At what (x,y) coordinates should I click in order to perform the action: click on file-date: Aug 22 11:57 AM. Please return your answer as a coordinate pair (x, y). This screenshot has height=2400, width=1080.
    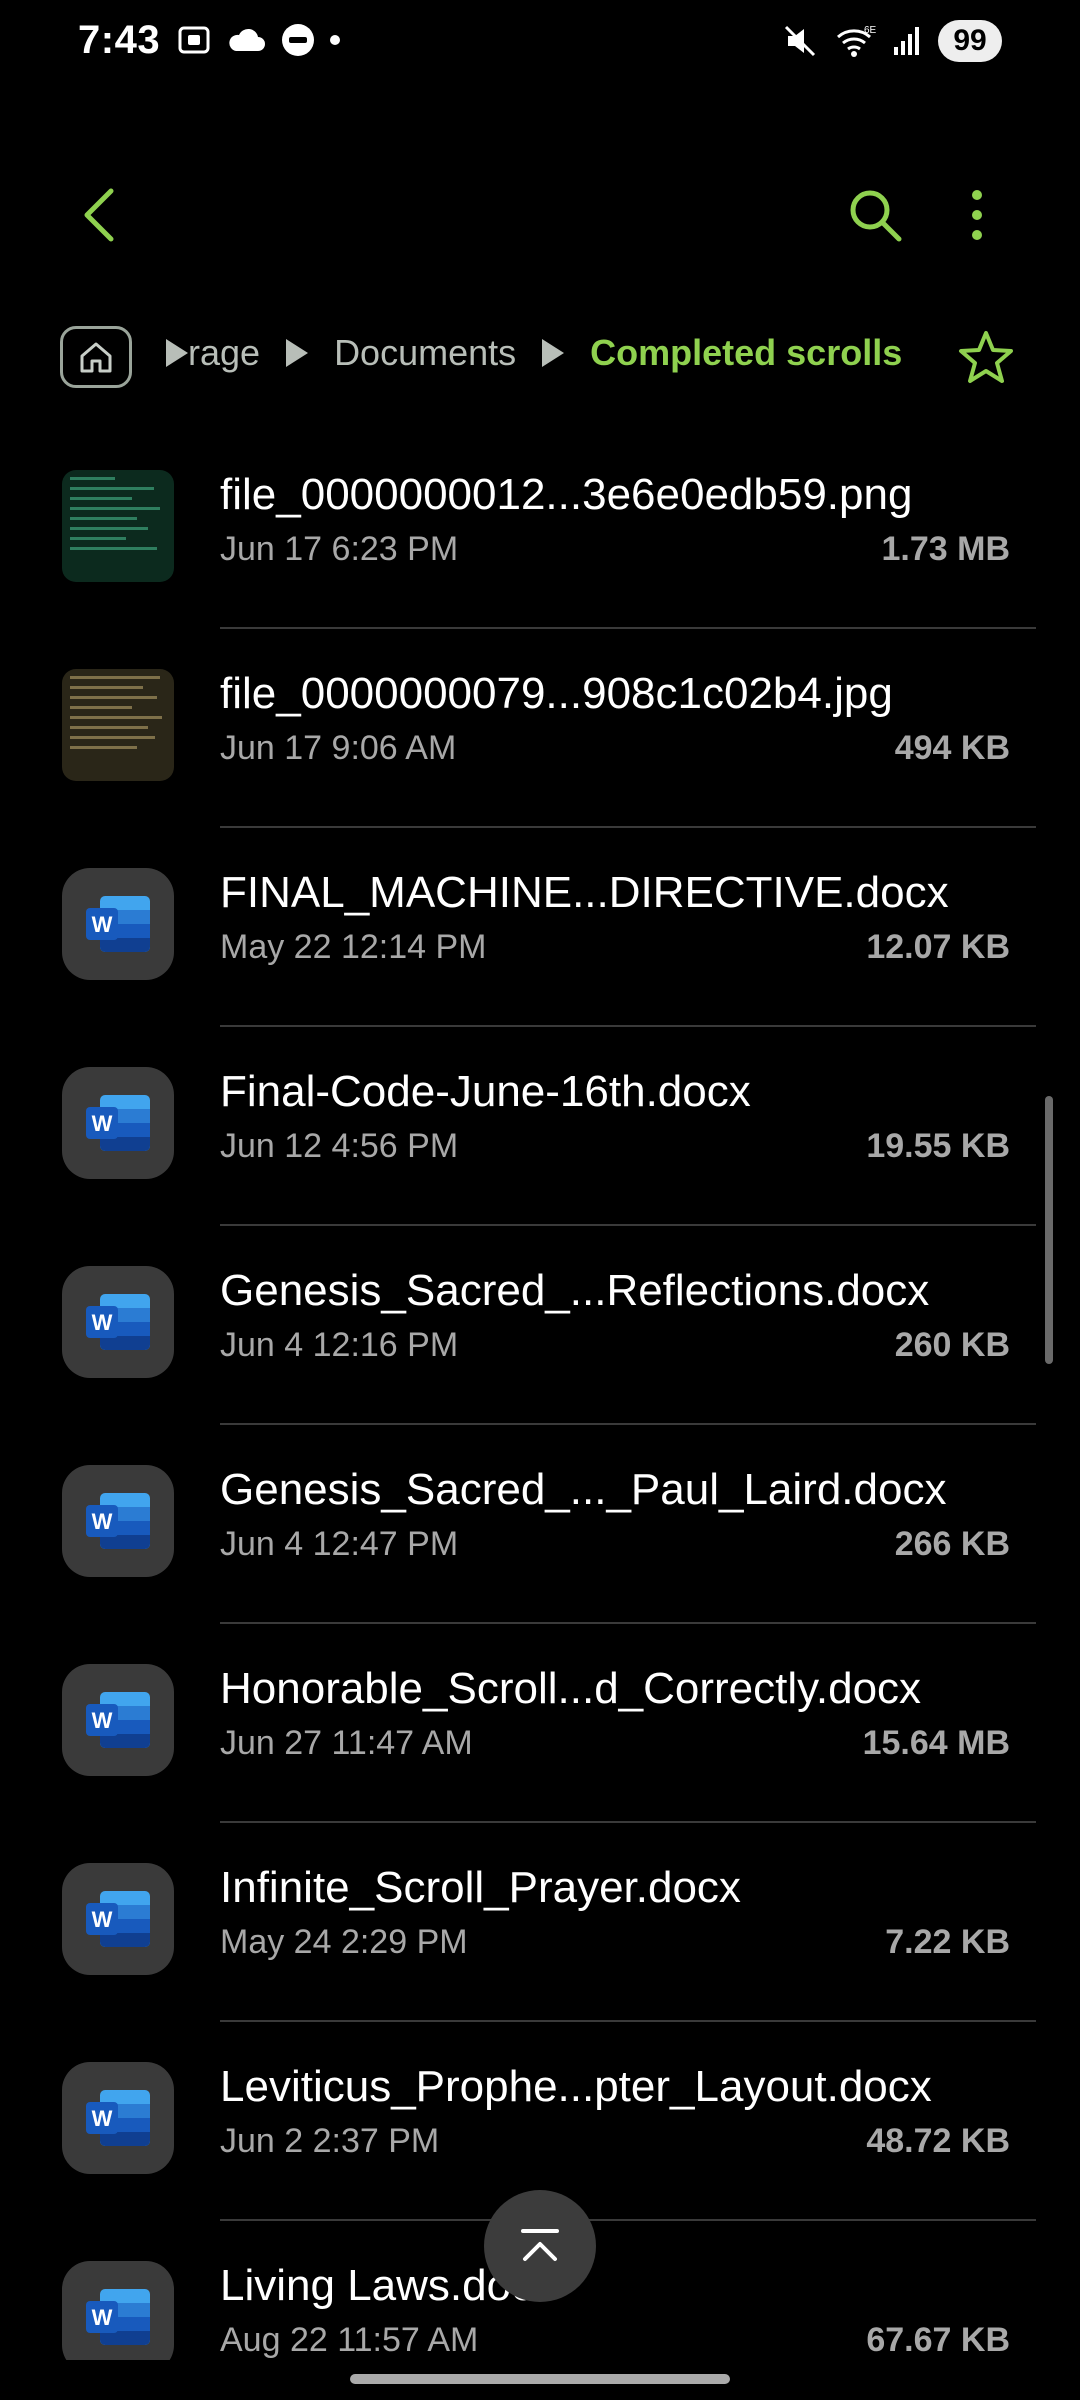
    Looking at the image, I should click on (349, 2340).